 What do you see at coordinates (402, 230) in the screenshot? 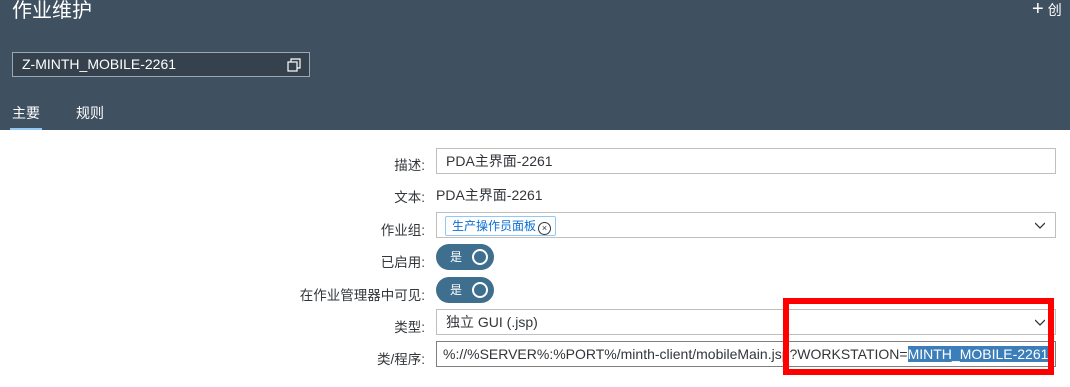
I see `job-group-label: 作业组:` at bounding box center [402, 230].